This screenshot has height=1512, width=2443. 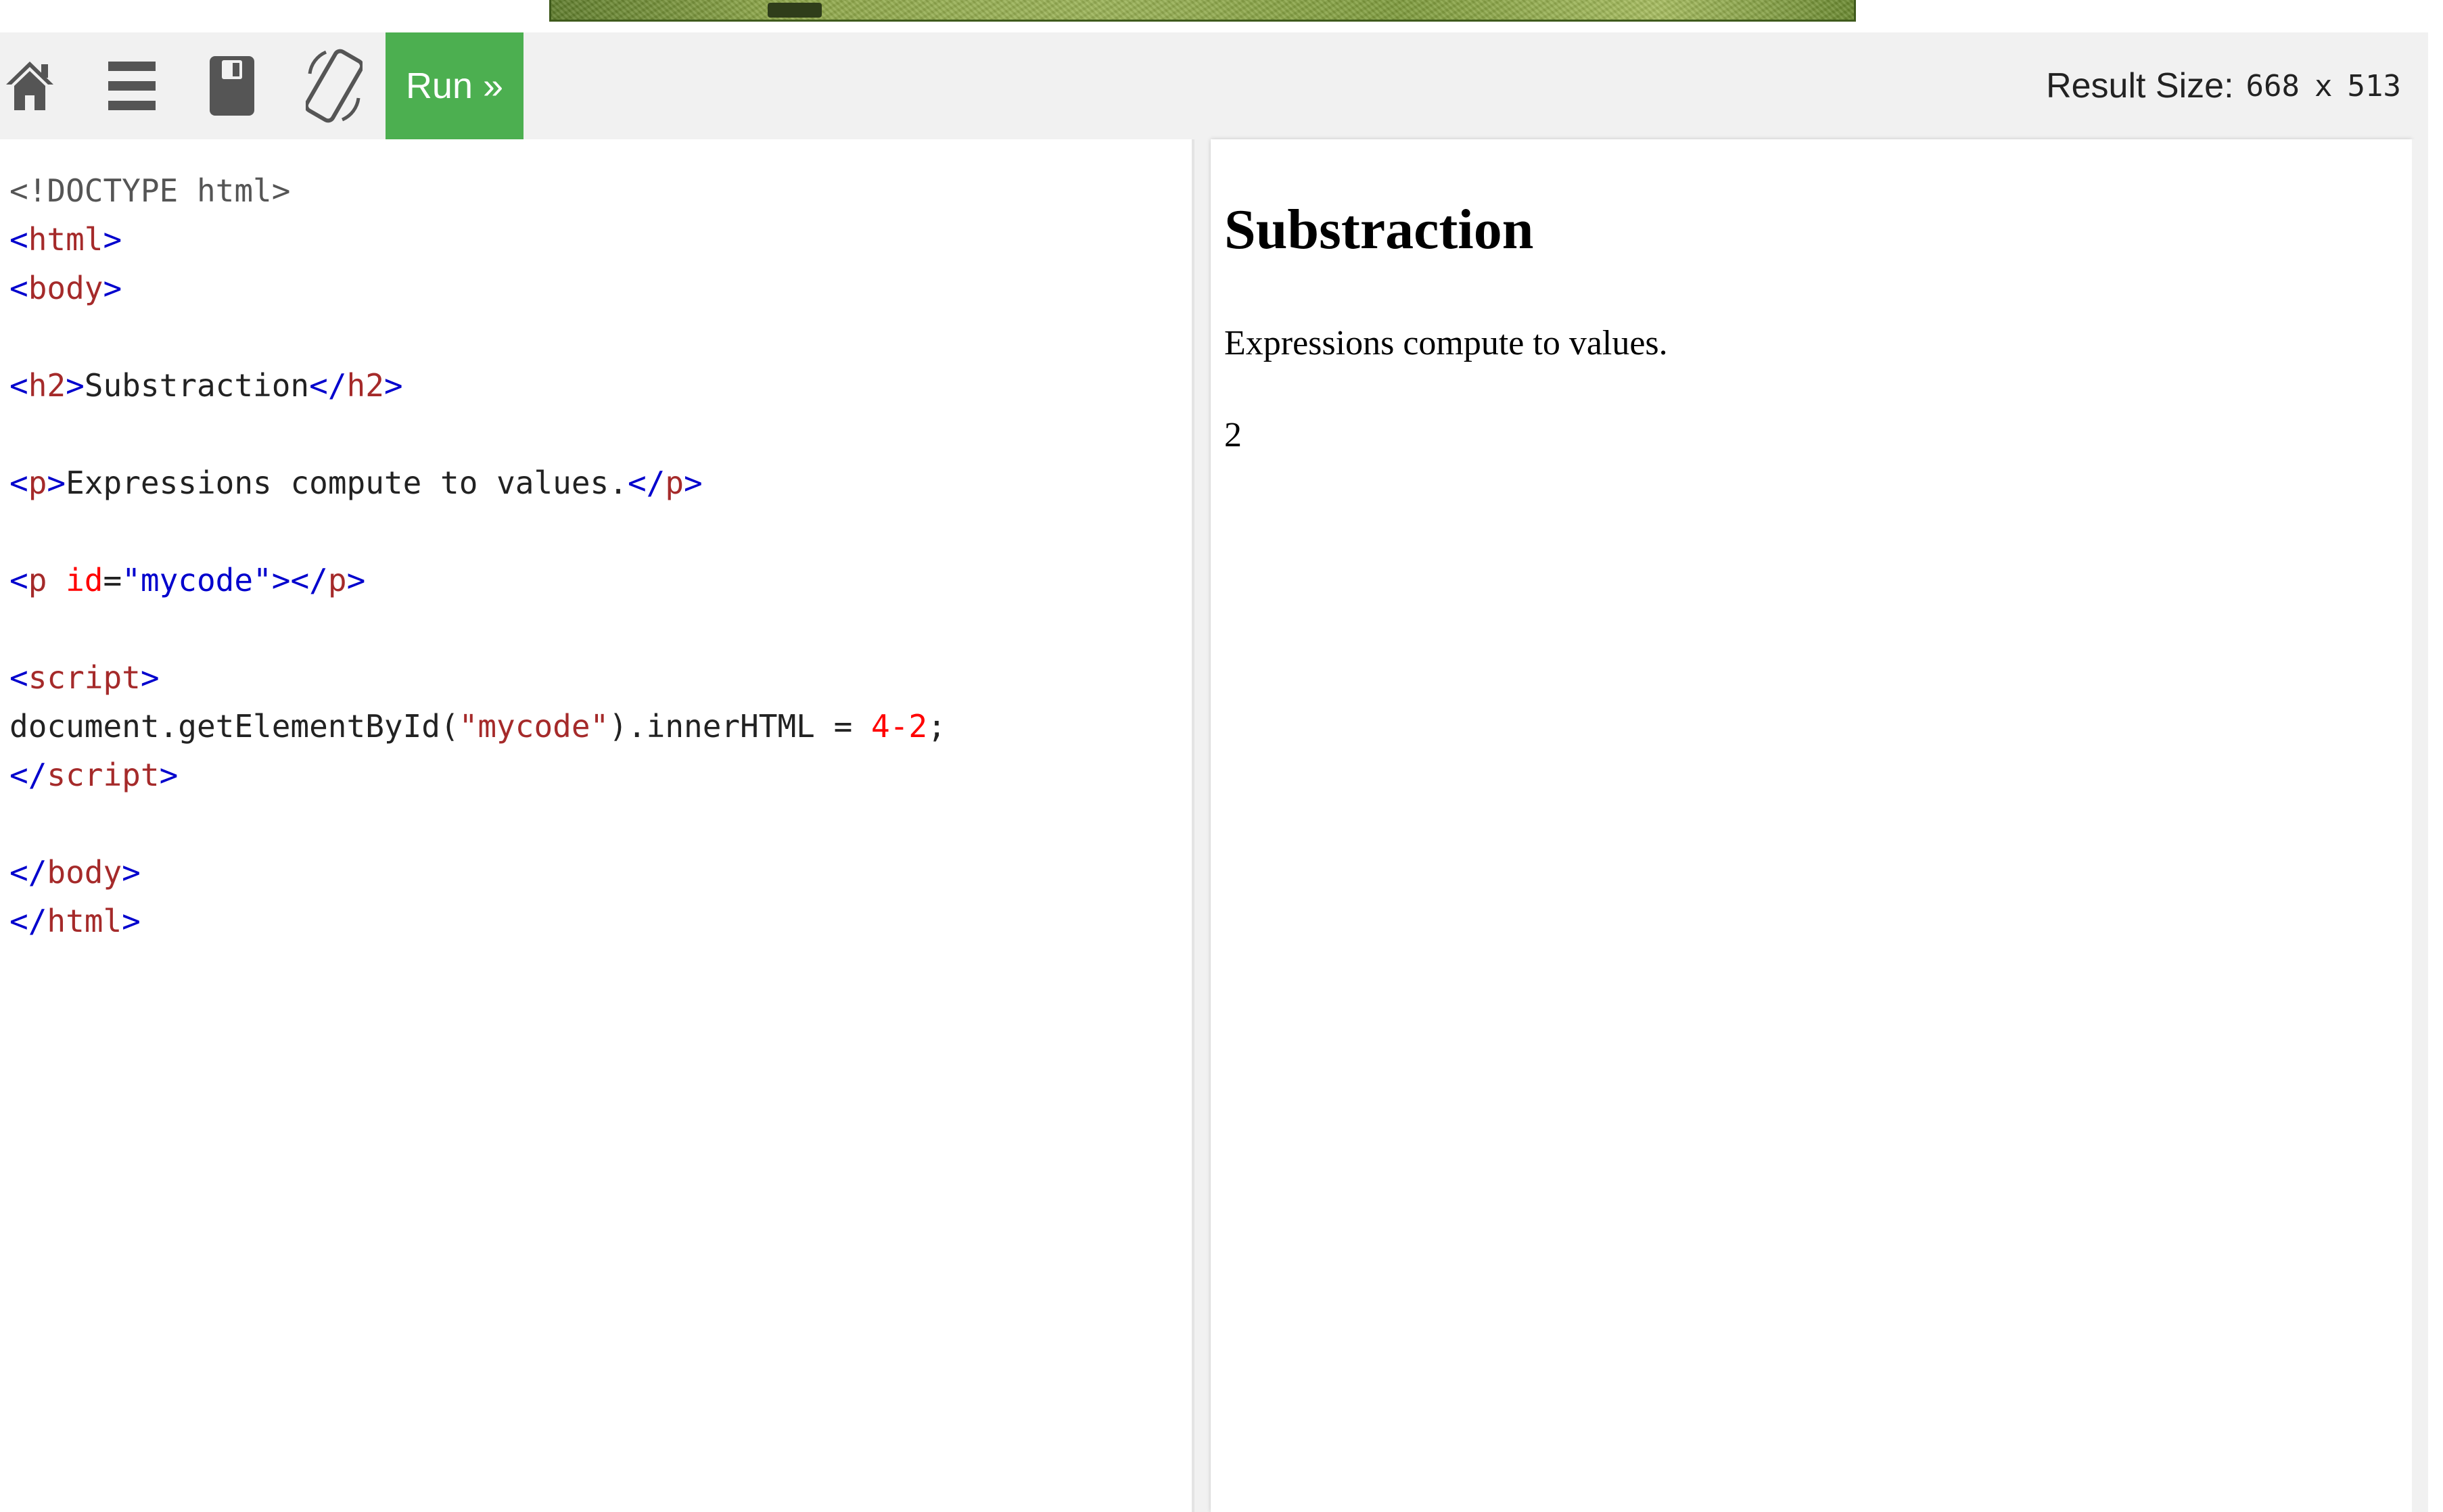 I want to click on run-button: Run », so click(x=455, y=85).